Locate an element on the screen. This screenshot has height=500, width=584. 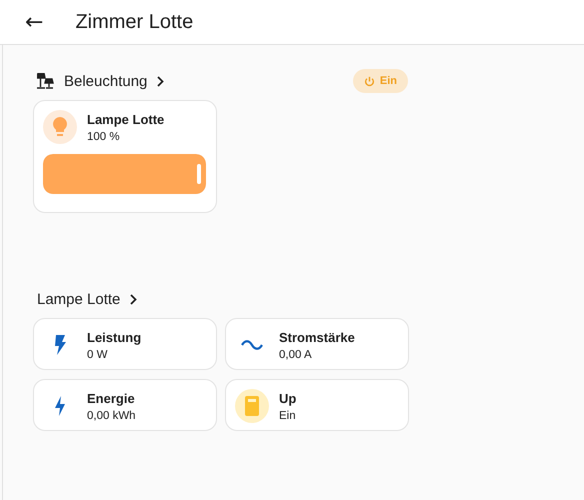
entity-state: 0,00 A is located at coordinates (296, 354).